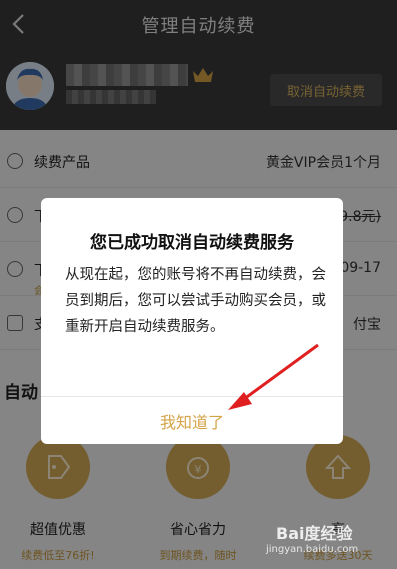 The height and width of the screenshot is (569, 397). Describe the element at coordinates (312, 549) in the screenshot. I see `watermark-url: jingyan.baidu.com` at that location.